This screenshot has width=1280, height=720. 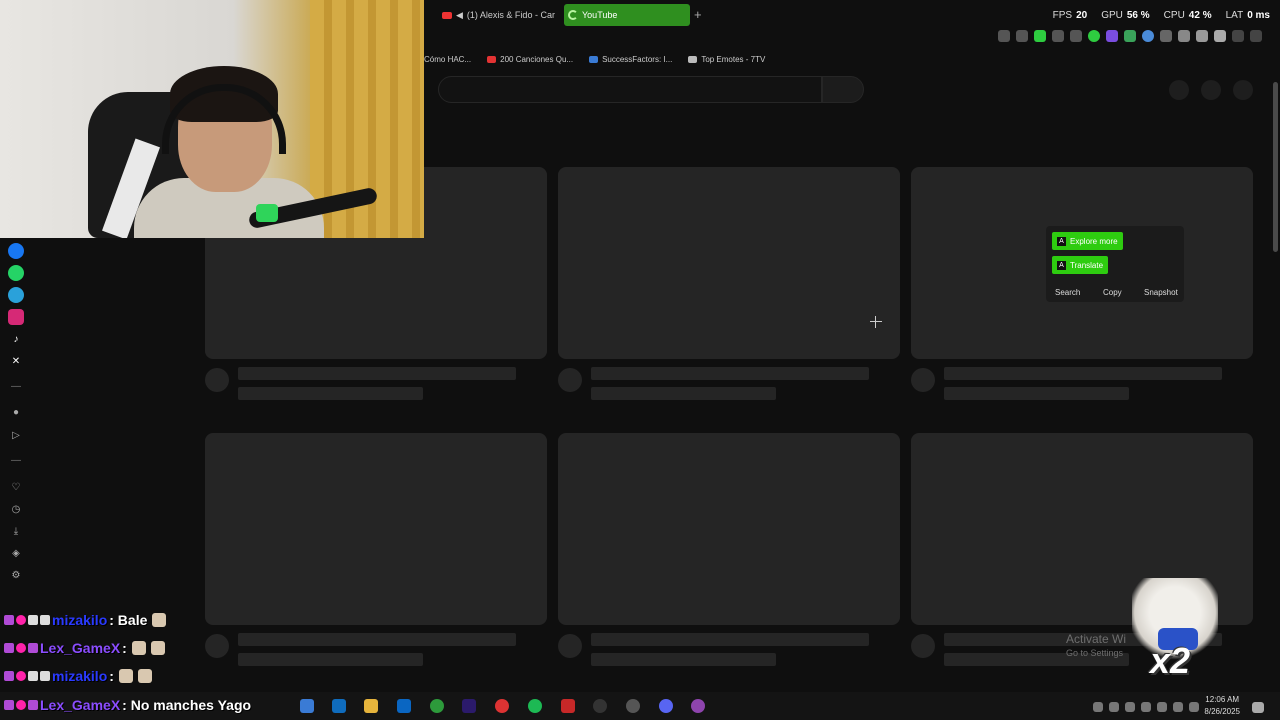 What do you see at coordinates (1062, 15) in the screenshot?
I see `fps-label: FPS` at bounding box center [1062, 15].